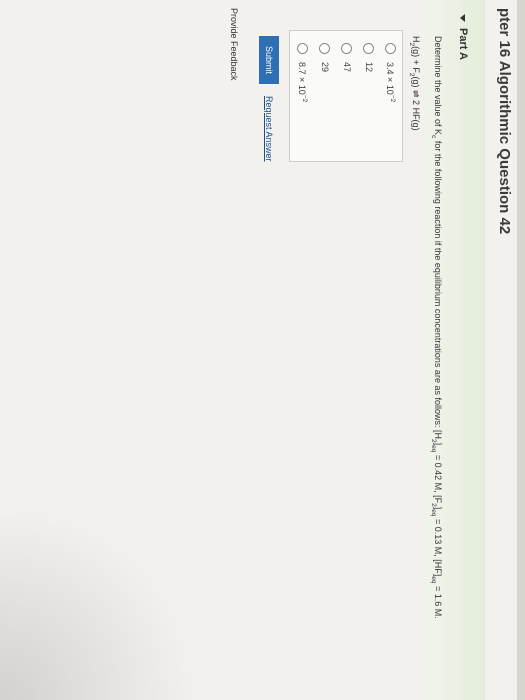 The image size is (525, 700). What do you see at coordinates (234, 44) in the screenshot?
I see `provide-feedback-link: Provide Feedback` at bounding box center [234, 44].